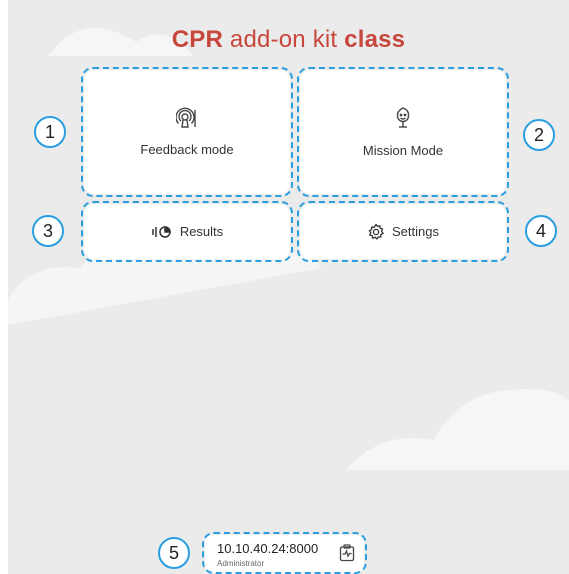  I want to click on mission-mode-label: Mission Mode, so click(403, 150).